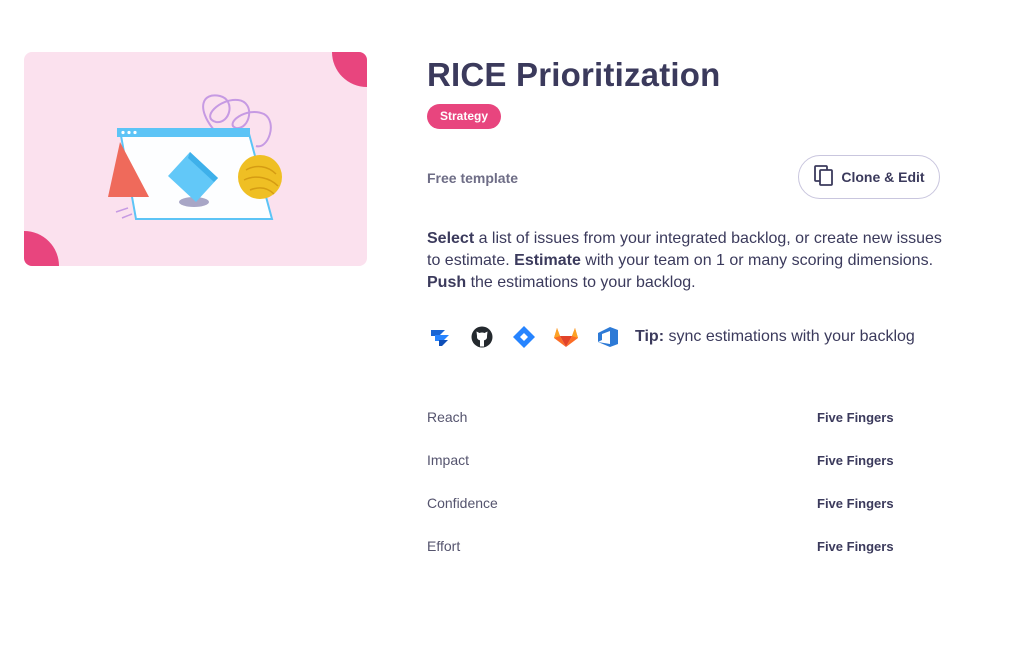 The width and height of the screenshot is (1024, 661). What do you see at coordinates (464, 116) in the screenshot?
I see `category-badge: Strategy` at bounding box center [464, 116].